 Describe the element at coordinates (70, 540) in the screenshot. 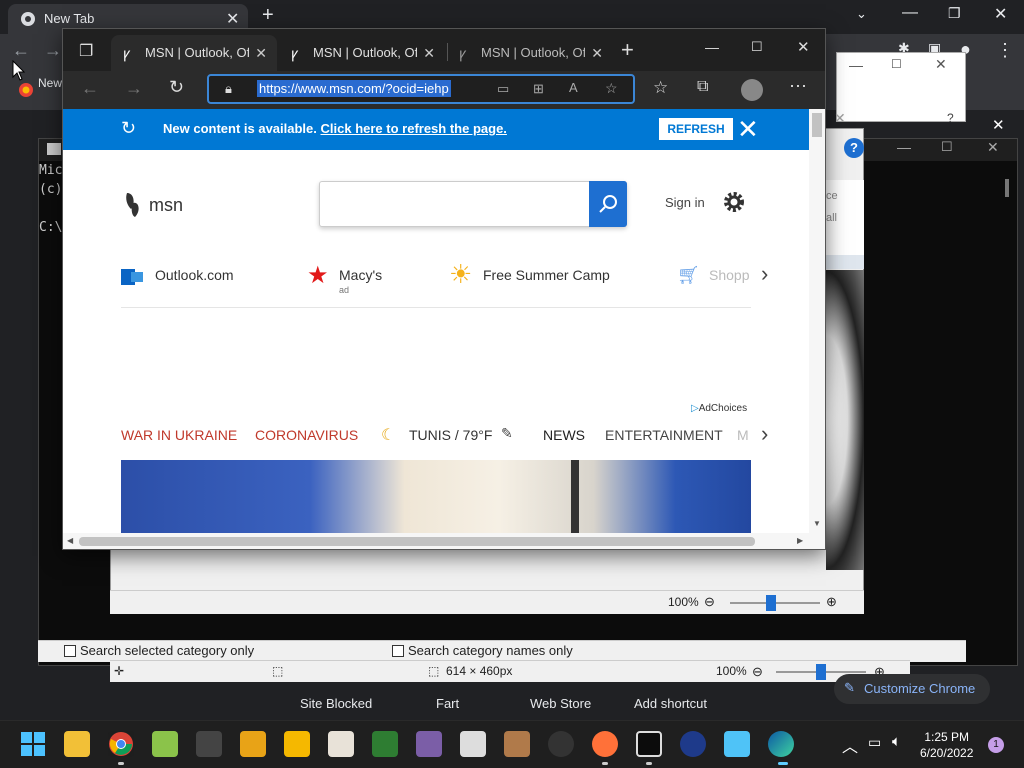

I see `scroll-left-icon: ◀` at that location.